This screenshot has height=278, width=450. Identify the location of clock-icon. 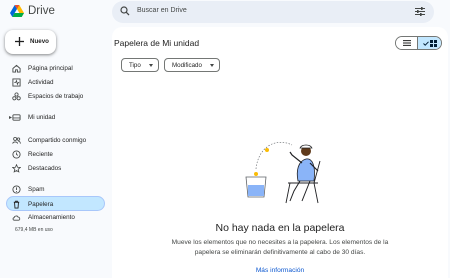
(16, 154).